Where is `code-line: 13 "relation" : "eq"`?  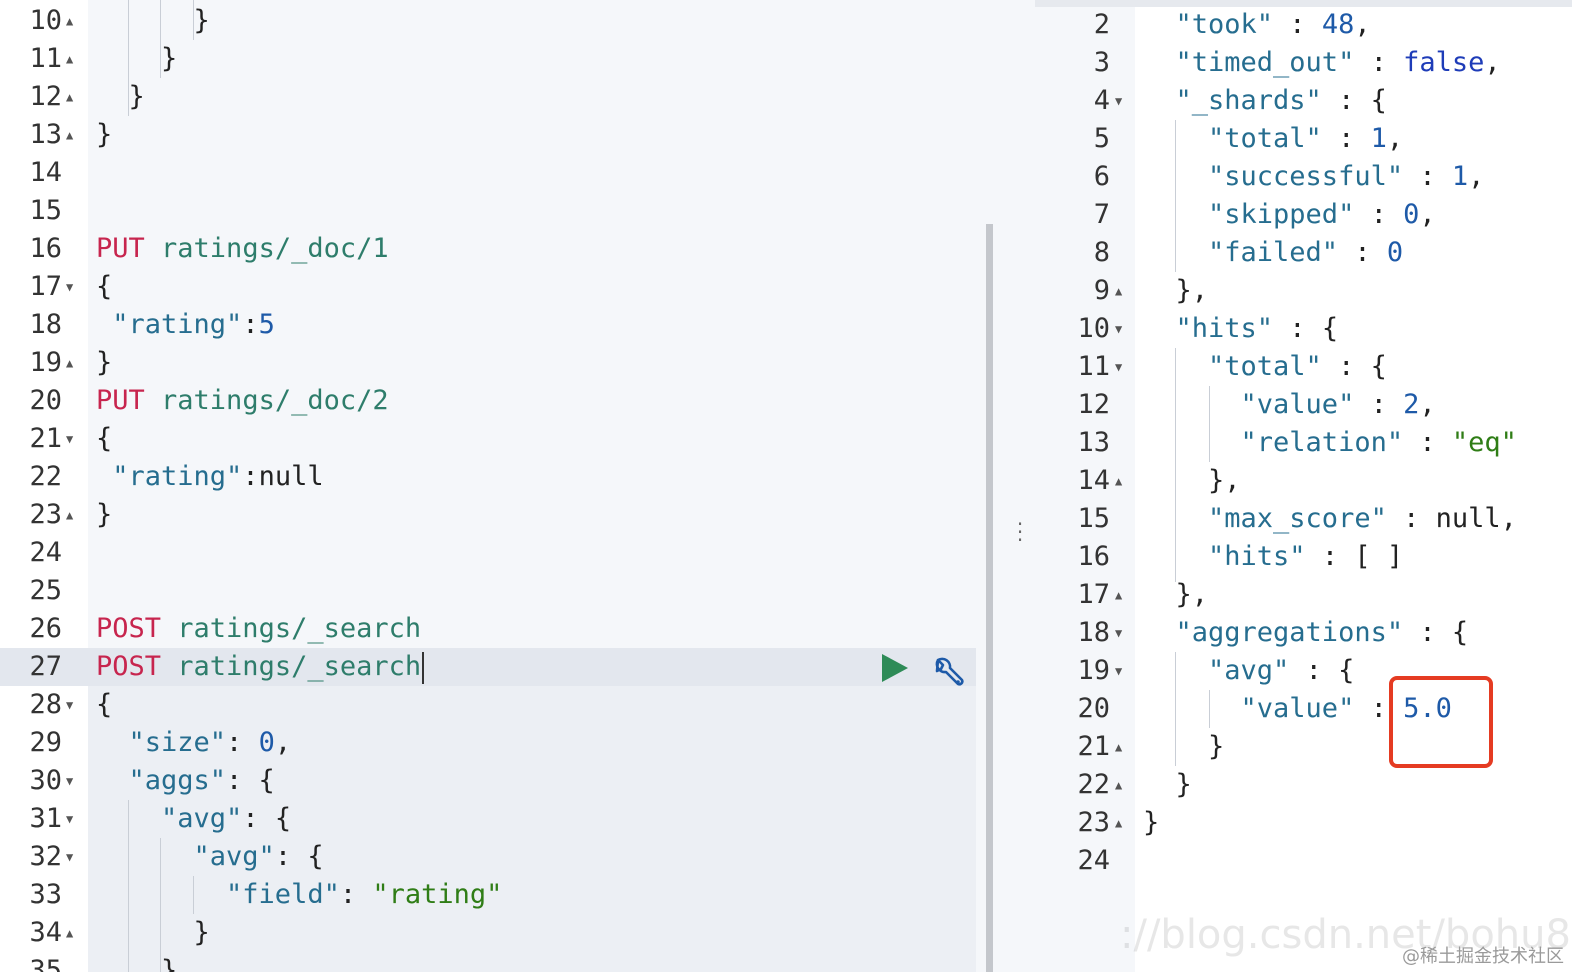
code-line: 13 "relation" : "eq" is located at coordinates (1303, 443).